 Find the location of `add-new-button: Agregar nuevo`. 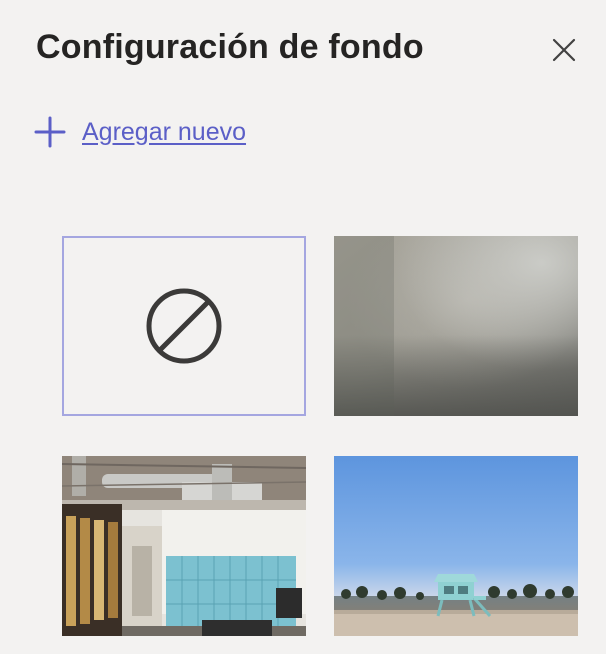

add-new-button: Agregar nuevo is located at coordinates (140, 132).